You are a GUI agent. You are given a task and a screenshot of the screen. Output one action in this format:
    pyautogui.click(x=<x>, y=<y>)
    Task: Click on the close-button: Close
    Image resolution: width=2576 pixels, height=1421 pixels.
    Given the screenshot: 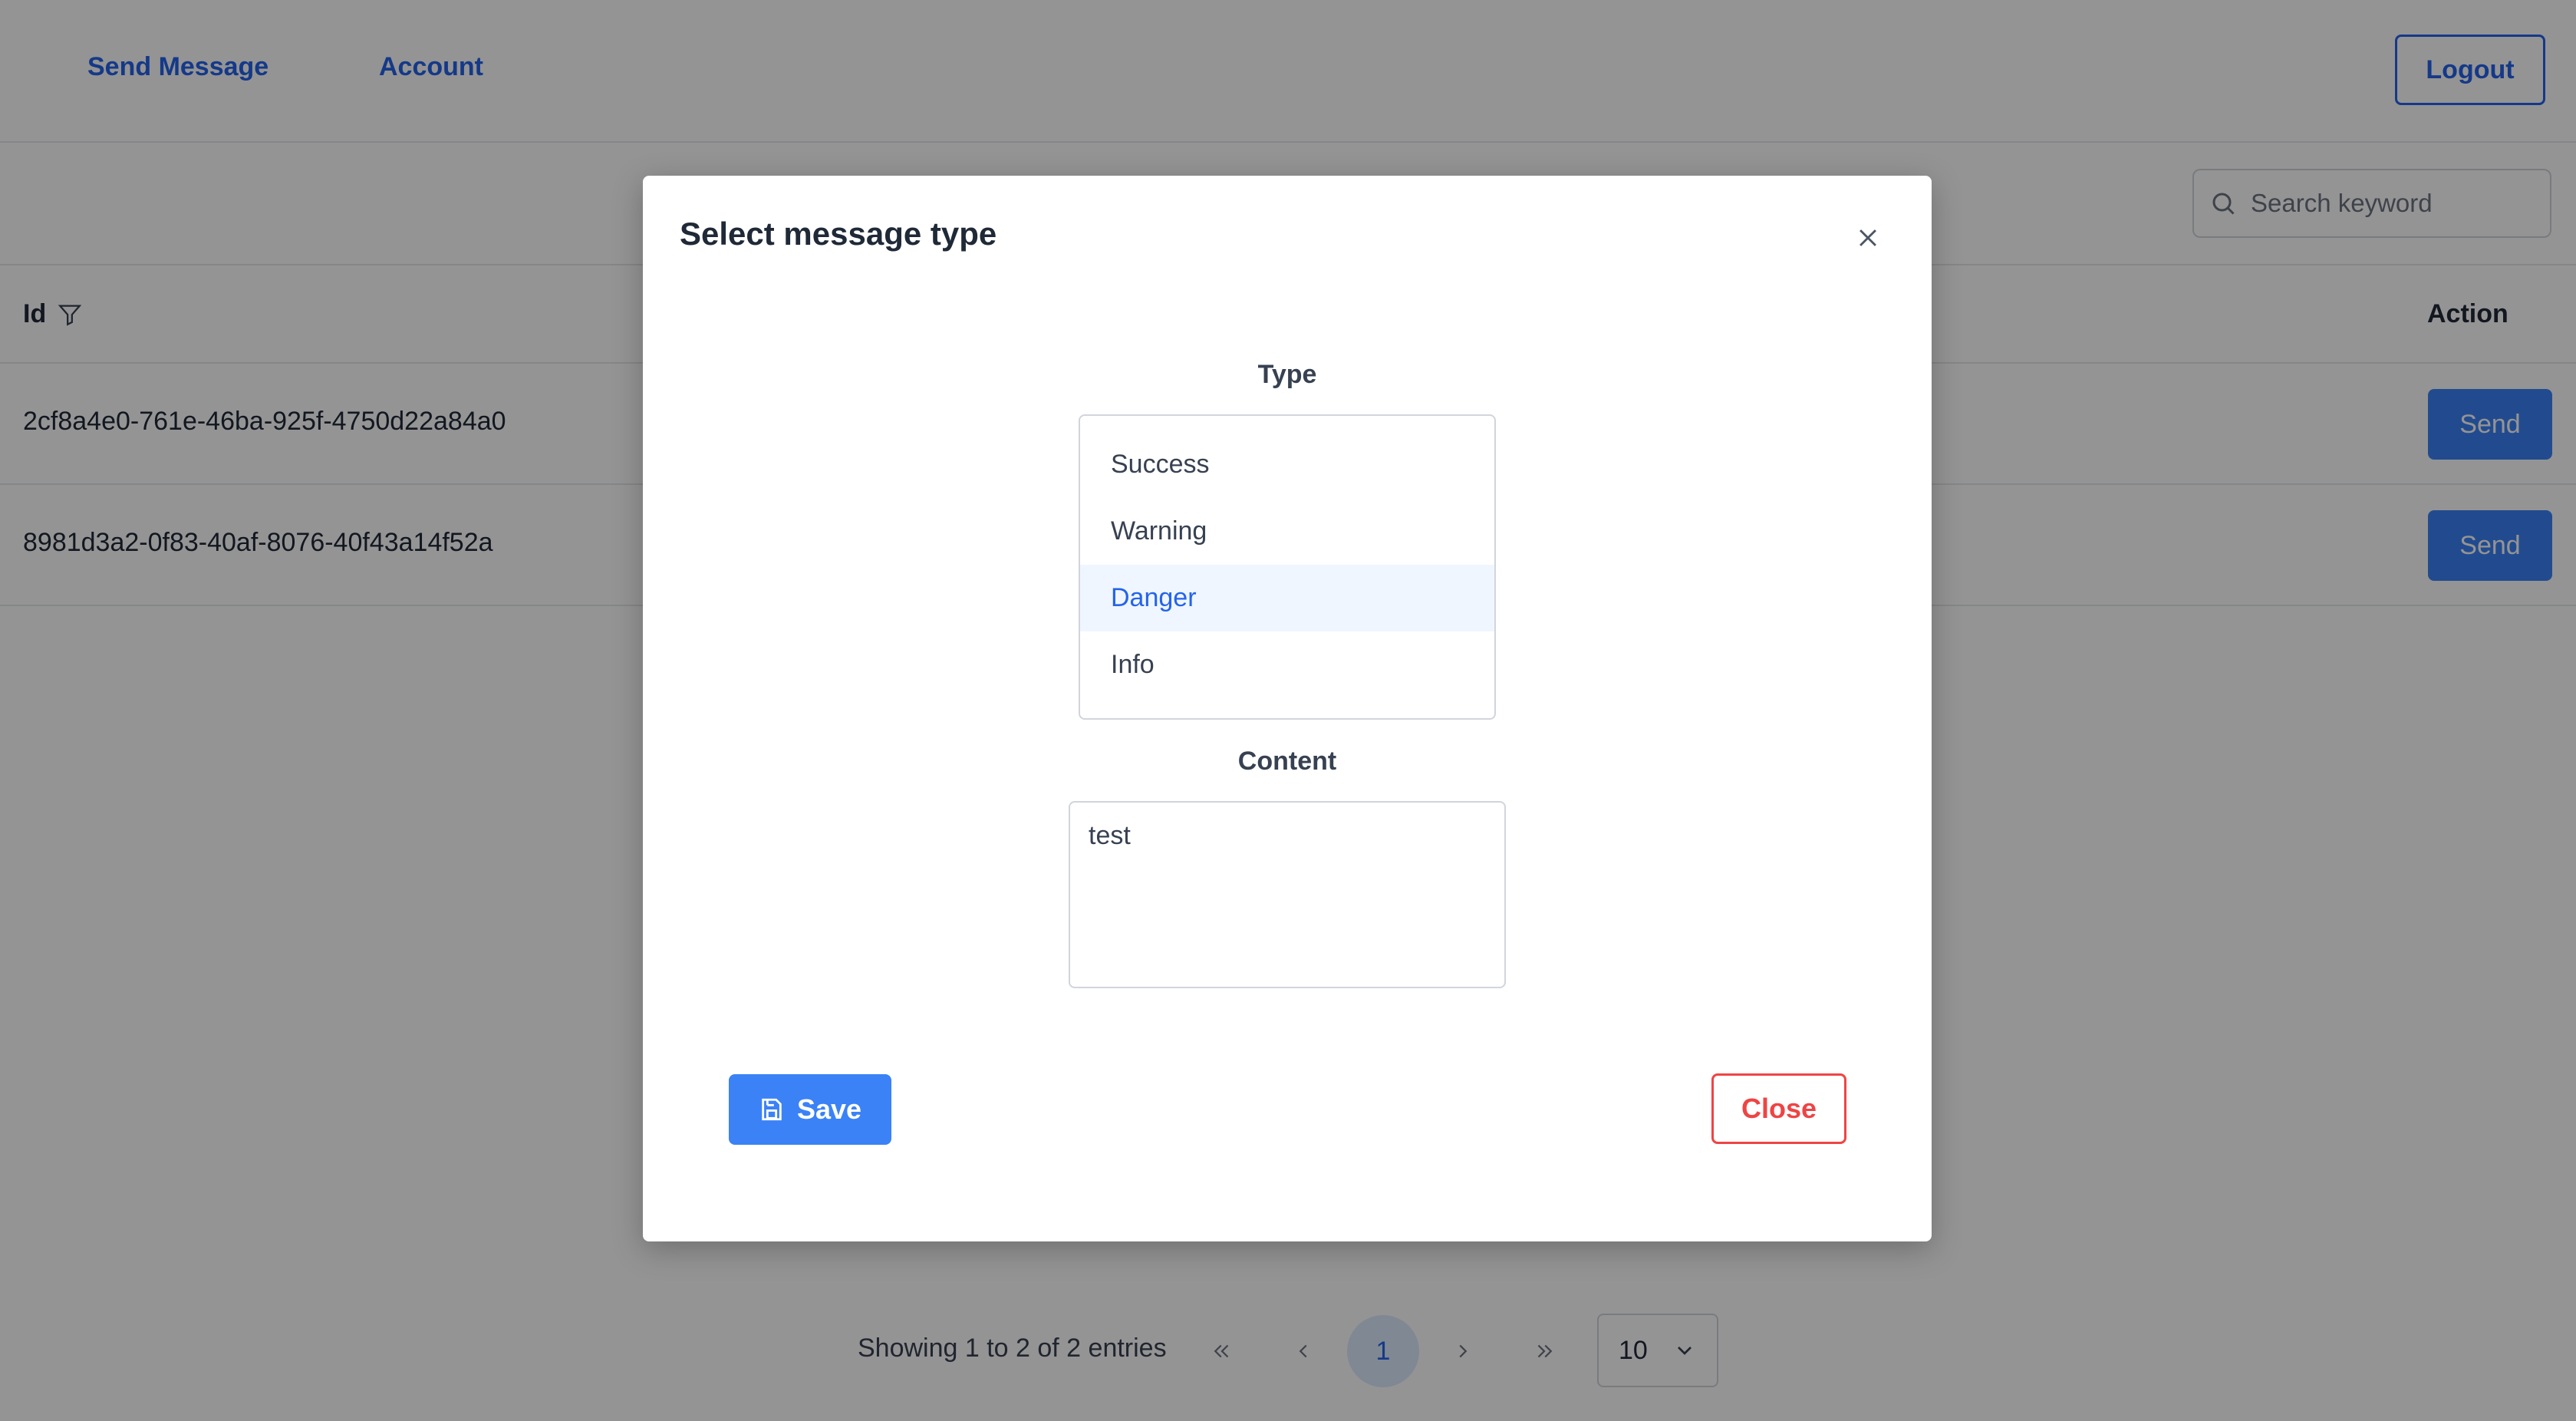 What is the action you would take?
    pyautogui.click(x=1778, y=1108)
    